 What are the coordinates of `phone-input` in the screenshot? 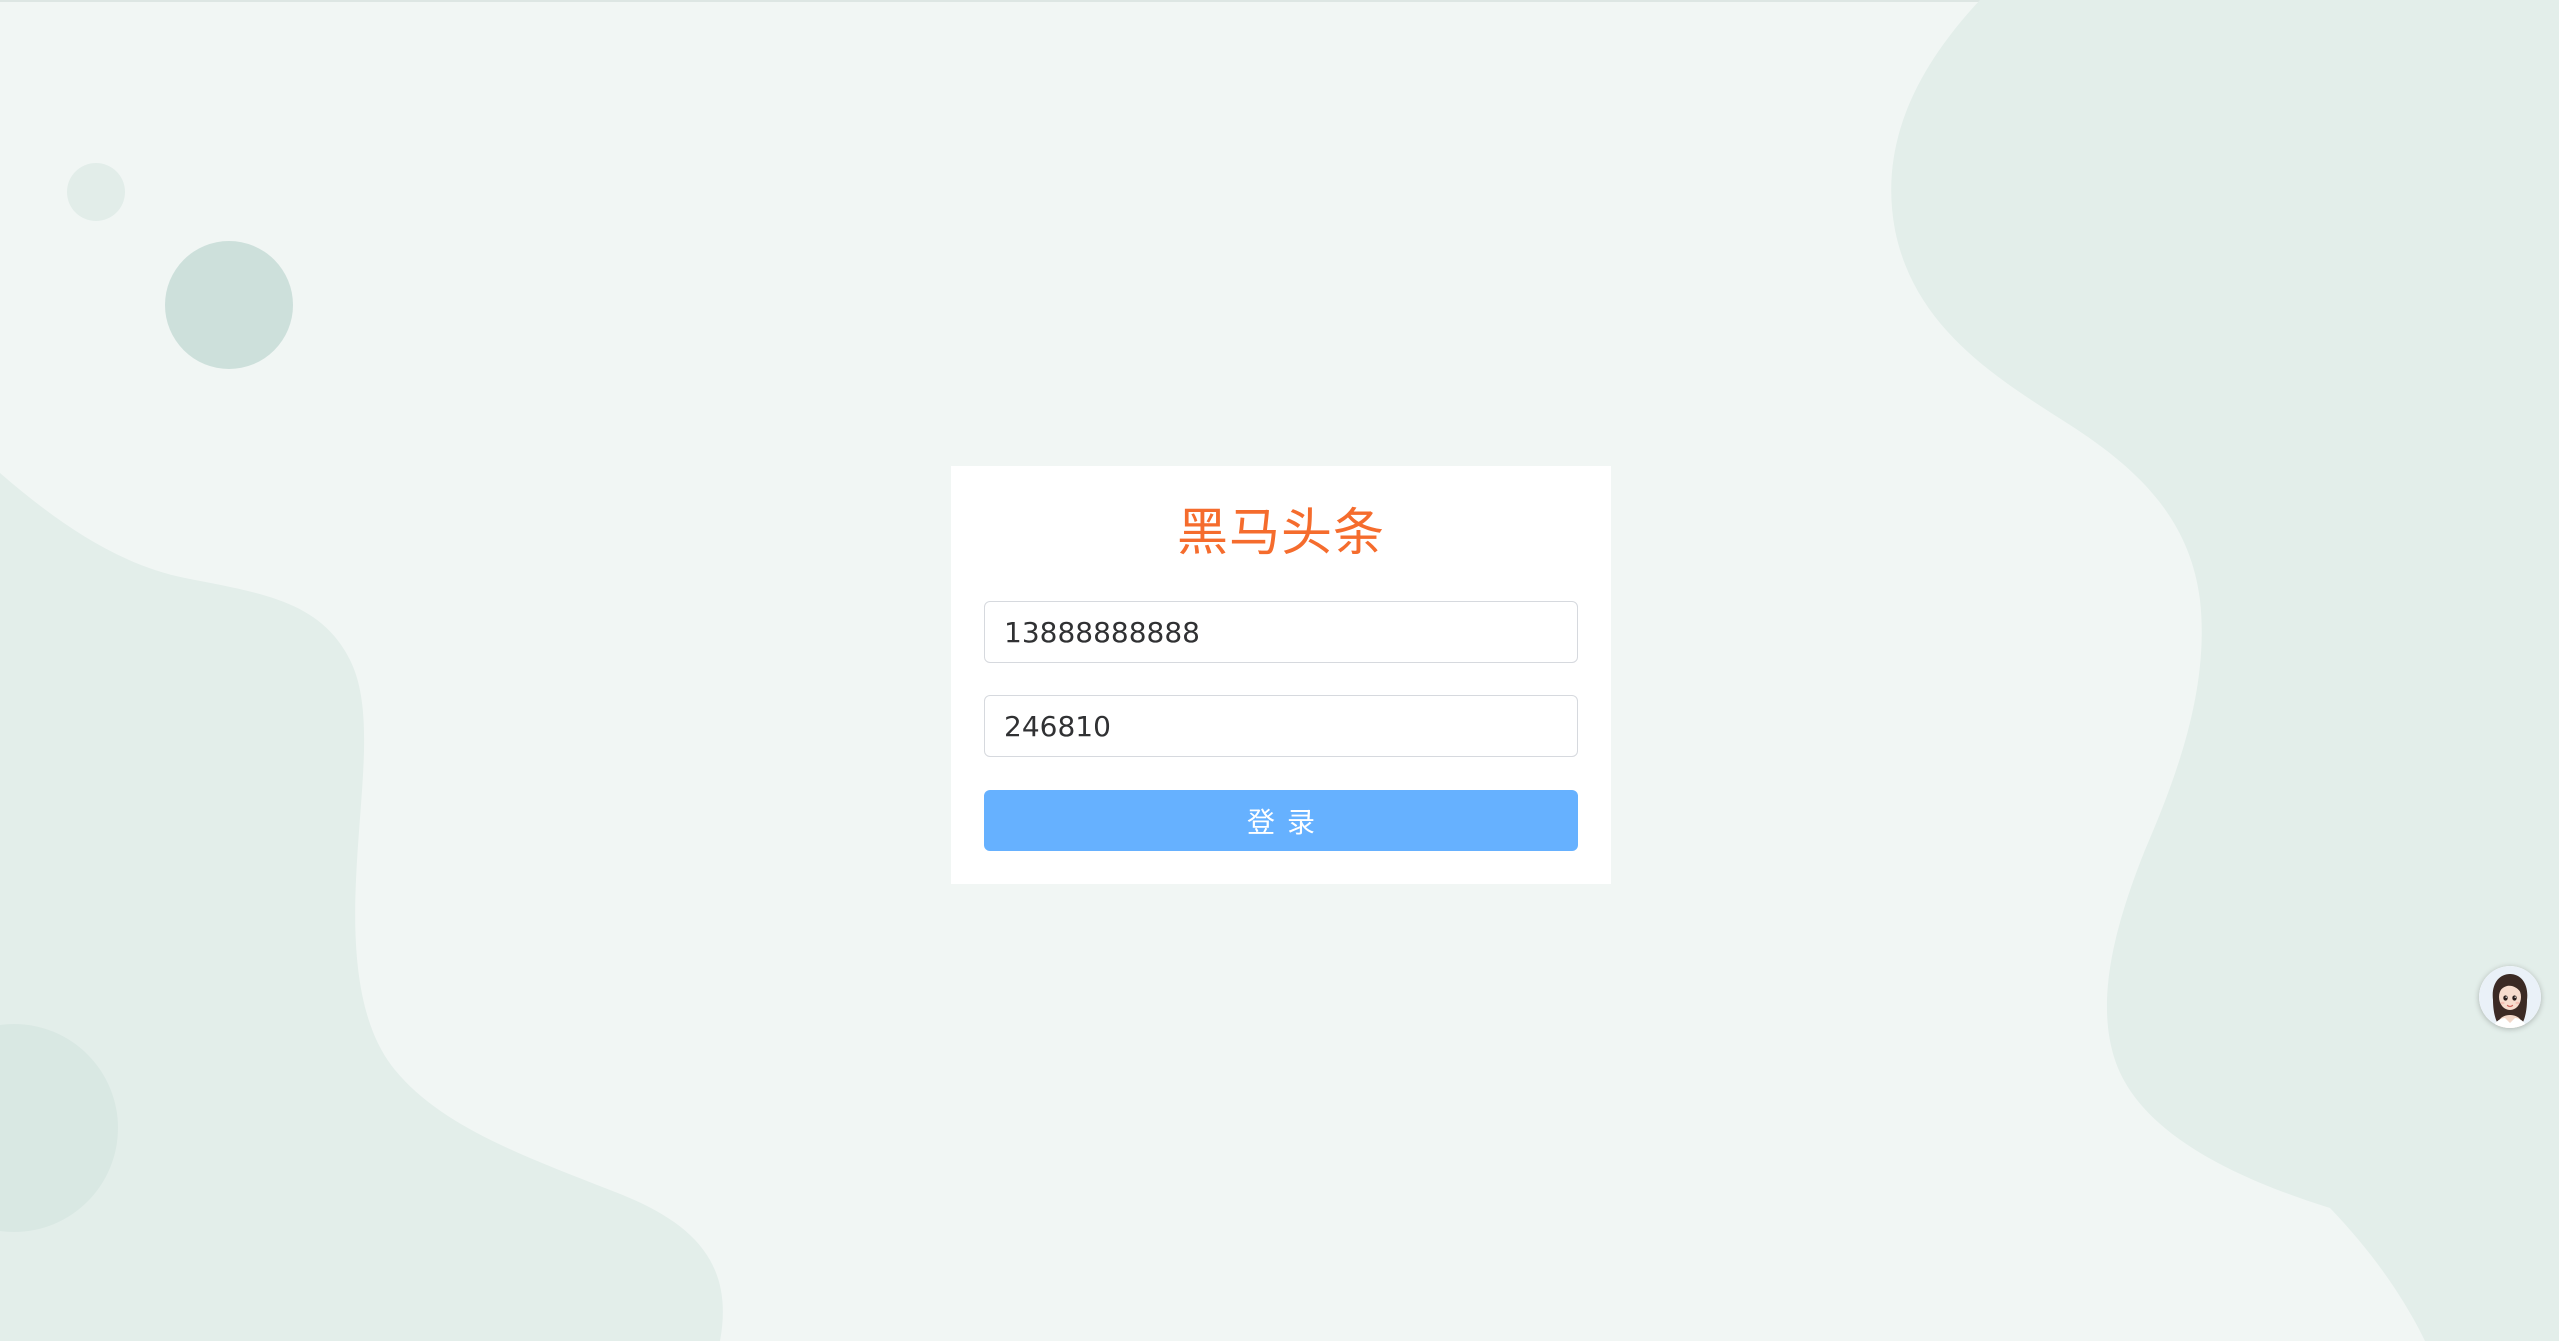 It's located at (1281, 632).